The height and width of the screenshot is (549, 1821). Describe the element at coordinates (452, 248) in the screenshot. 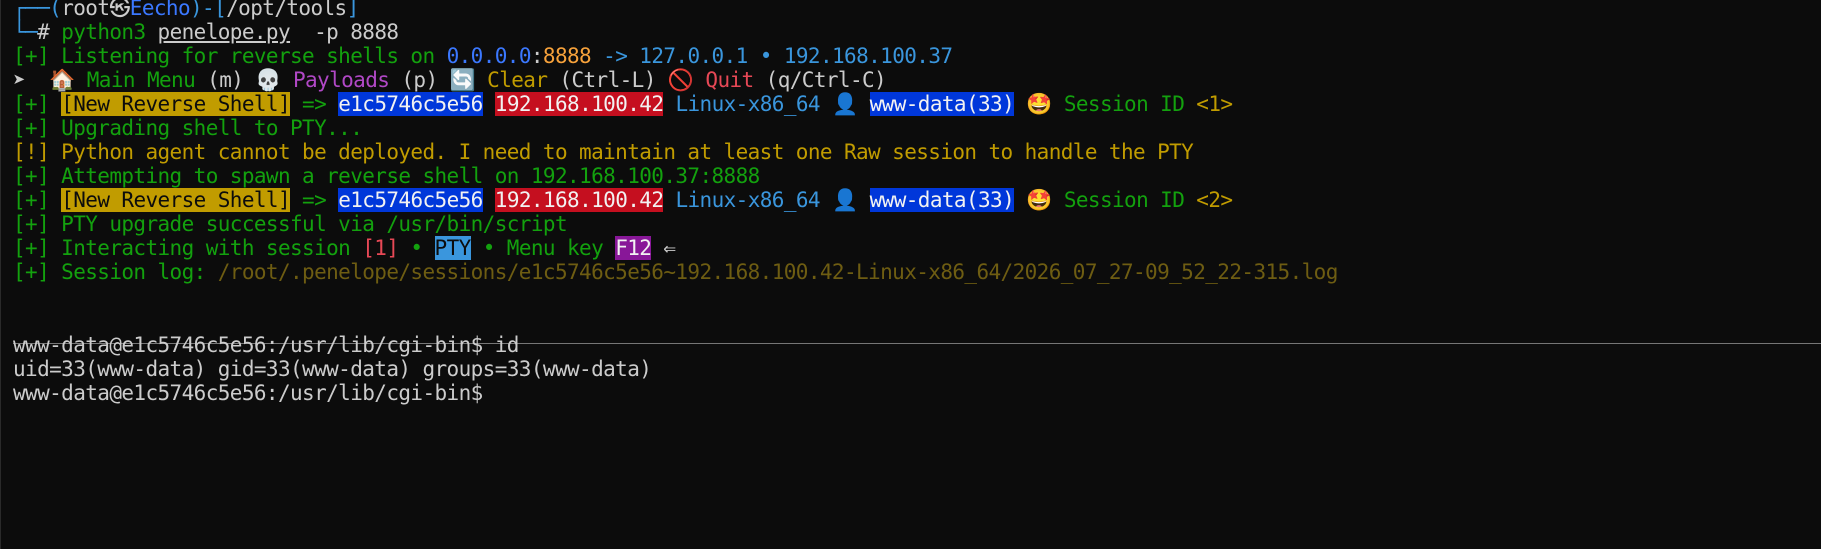

I see `interacting-pty-badge: PTY` at that location.